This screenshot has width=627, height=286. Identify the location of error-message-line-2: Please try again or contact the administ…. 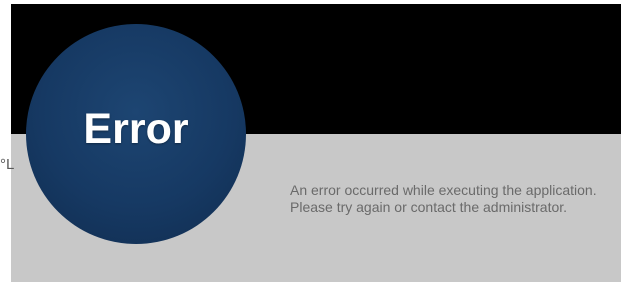
(429, 207).